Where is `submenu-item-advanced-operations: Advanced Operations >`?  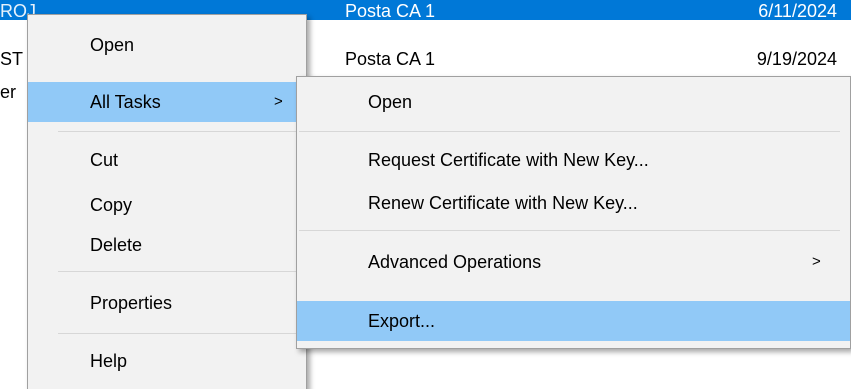 submenu-item-advanced-operations: Advanced Operations > is located at coordinates (573, 262).